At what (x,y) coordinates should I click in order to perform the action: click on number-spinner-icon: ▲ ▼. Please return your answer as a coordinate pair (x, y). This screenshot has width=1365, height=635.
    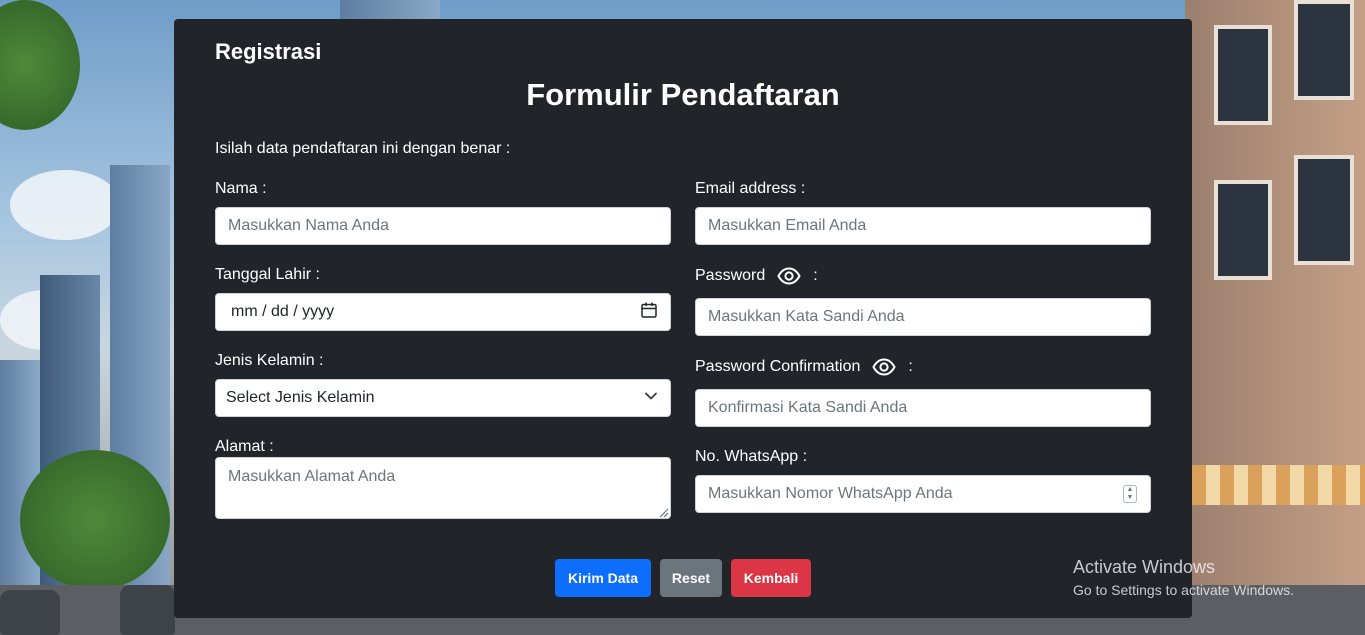
    Looking at the image, I should click on (1130, 494).